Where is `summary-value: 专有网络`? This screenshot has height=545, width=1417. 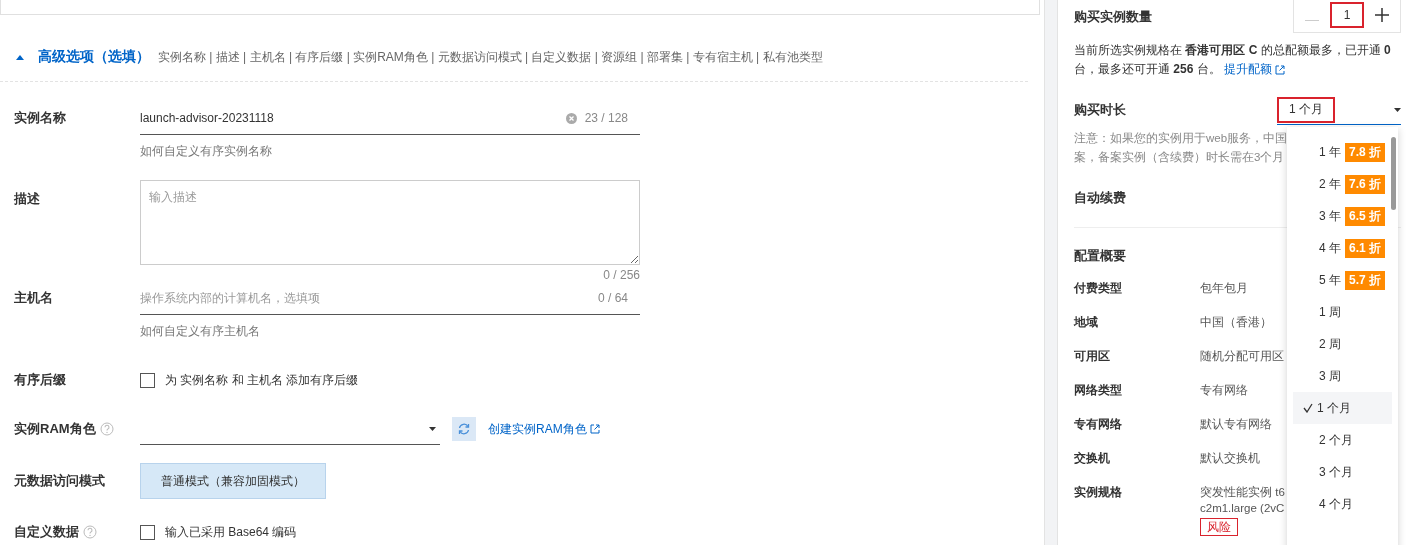 summary-value: 专有网络 is located at coordinates (1224, 390).